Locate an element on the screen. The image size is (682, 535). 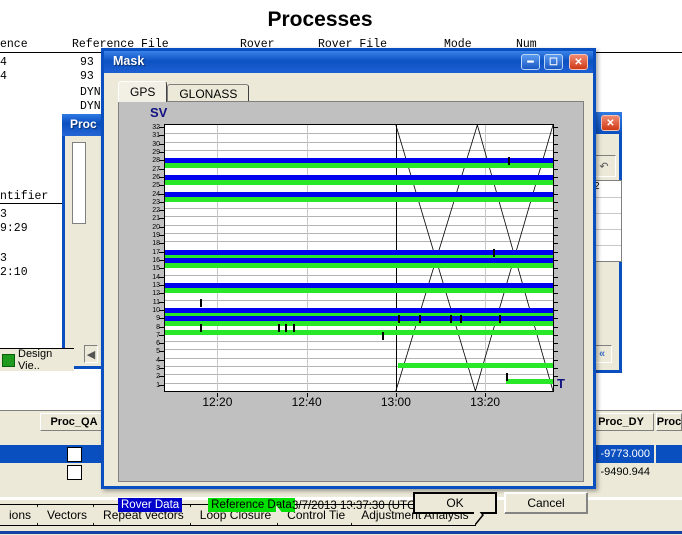
proc-inner-field is located at coordinates (79, 183).